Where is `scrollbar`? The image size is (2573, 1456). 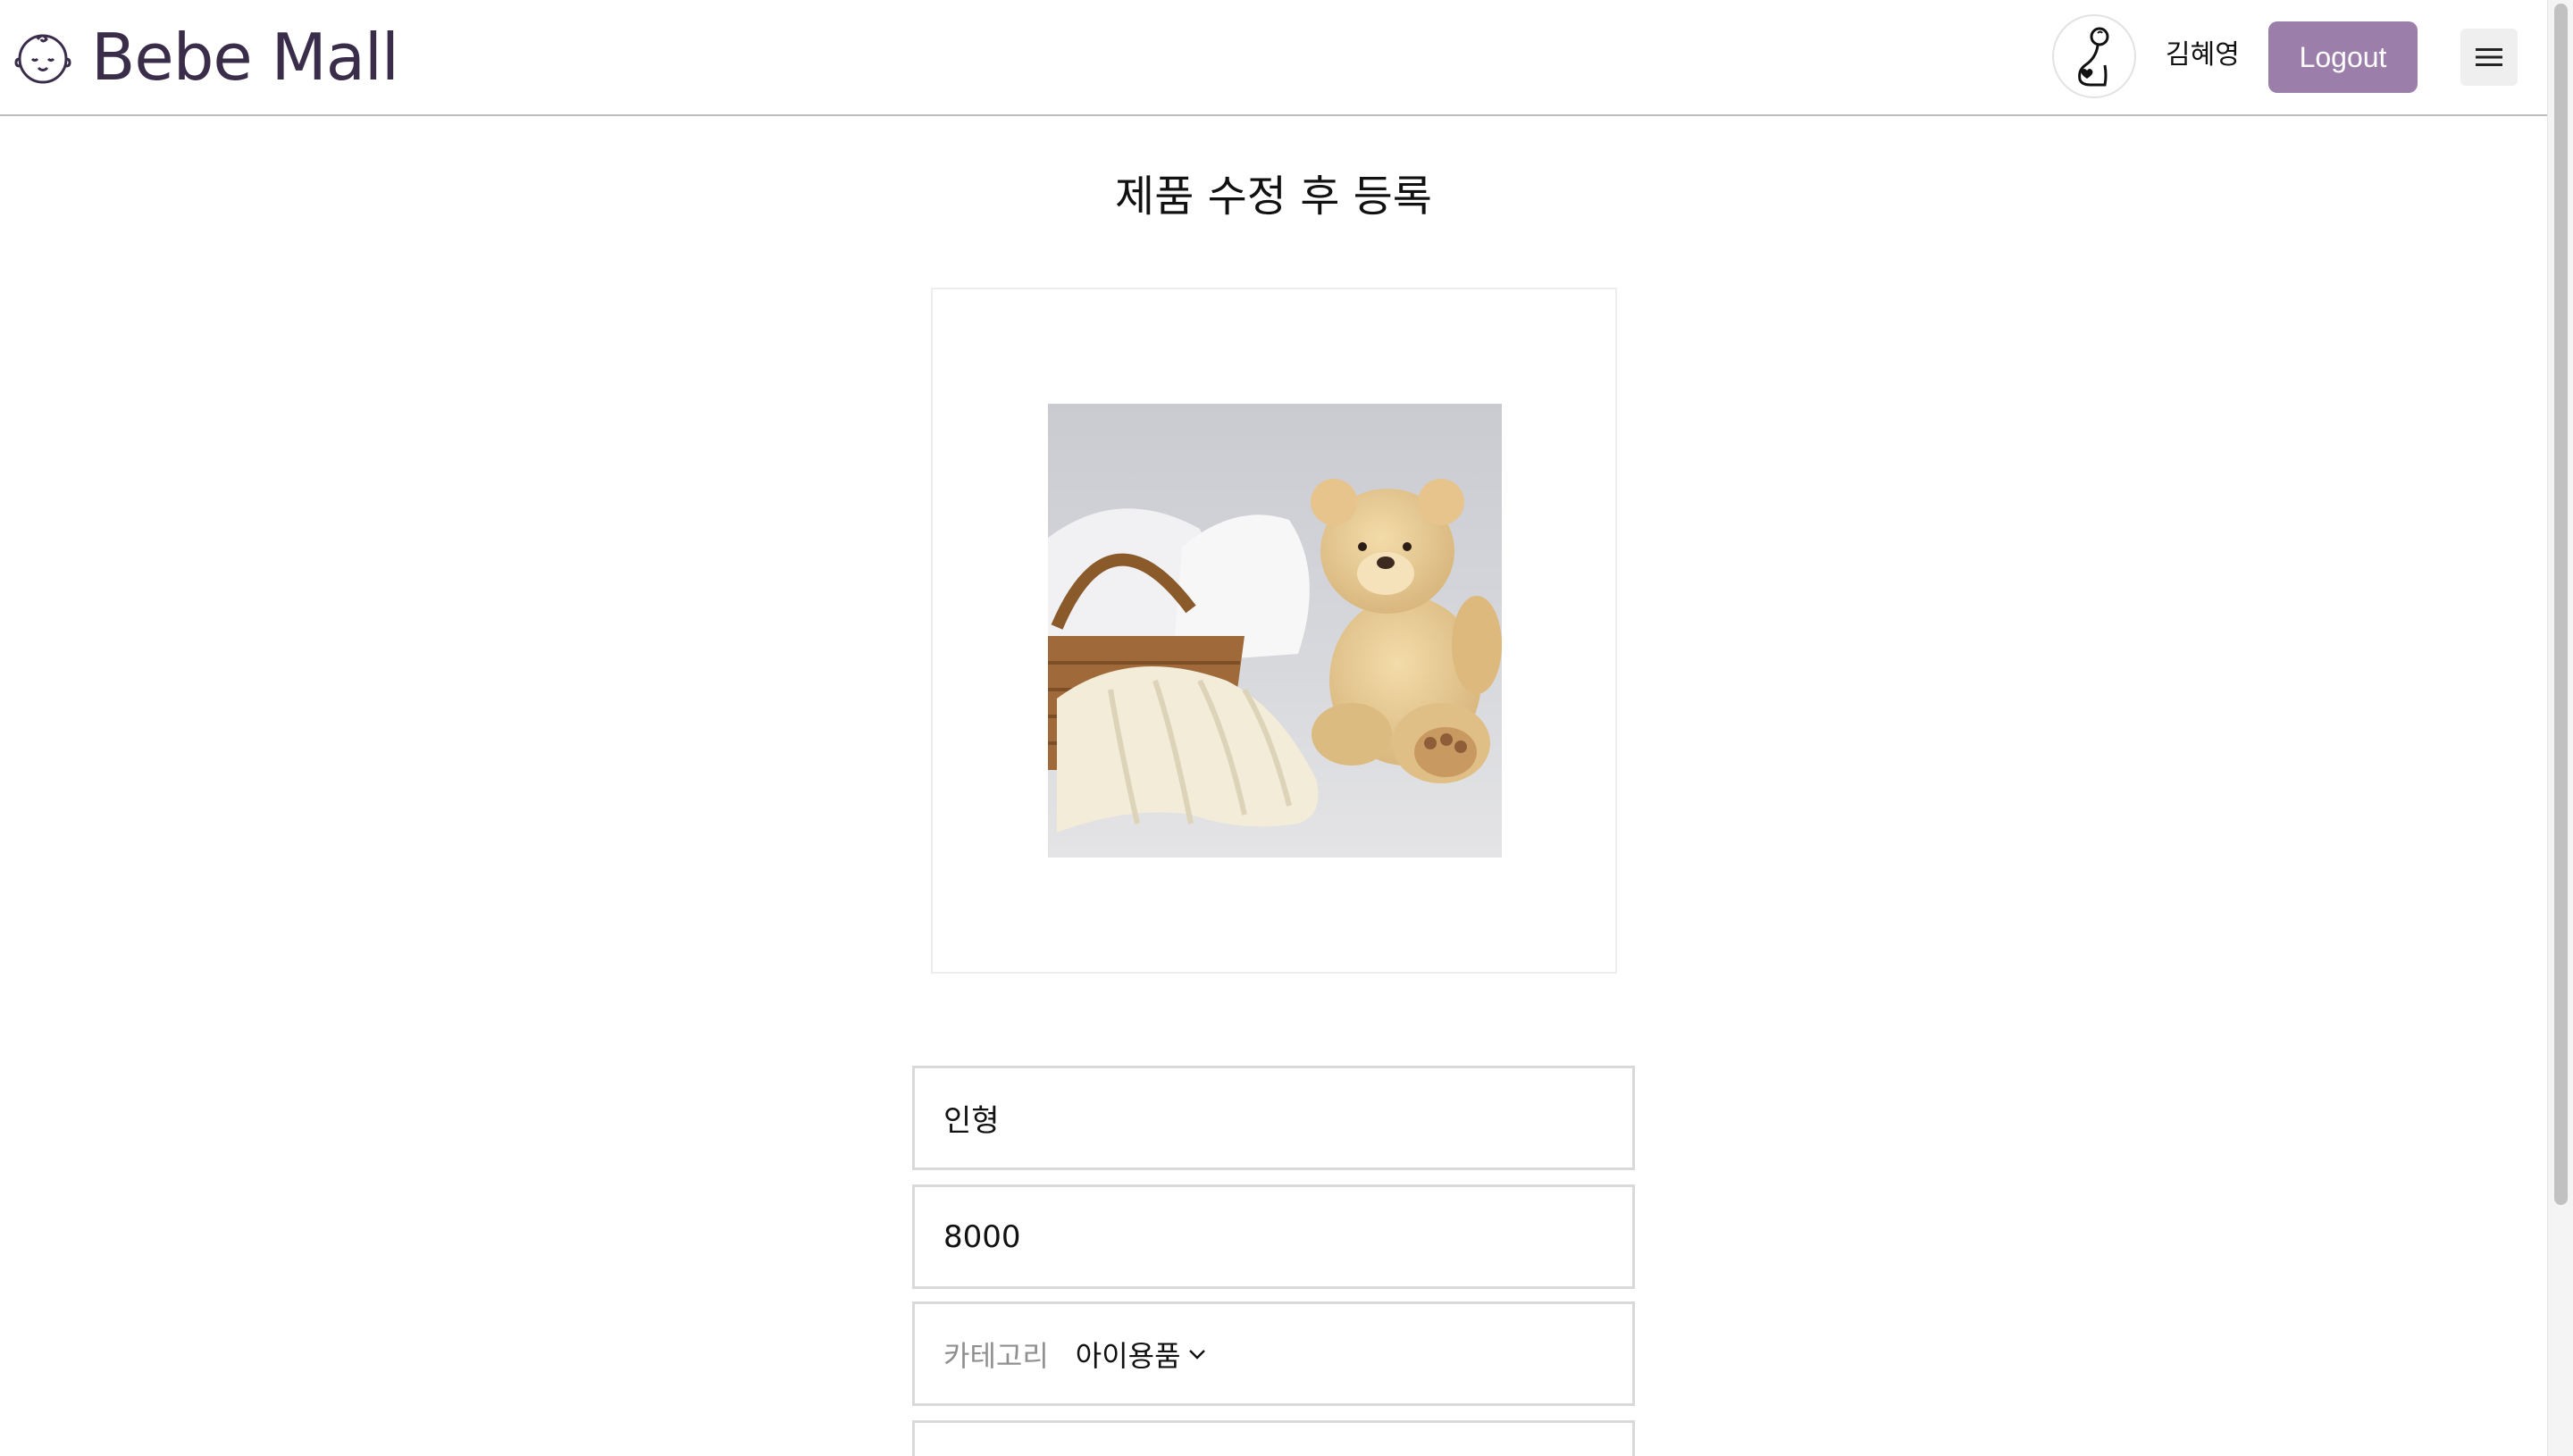
scrollbar is located at coordinates (2560, 728).